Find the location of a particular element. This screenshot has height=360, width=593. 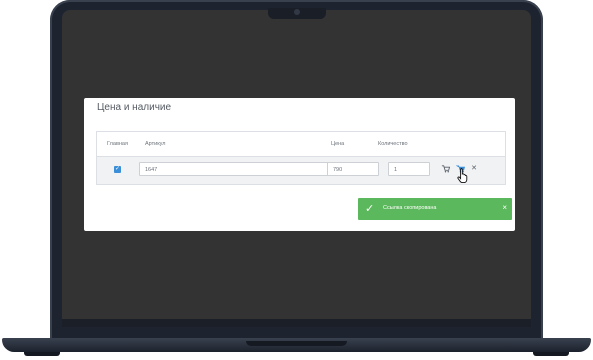

laptop-foot-right is located at coordinates (551, 354).